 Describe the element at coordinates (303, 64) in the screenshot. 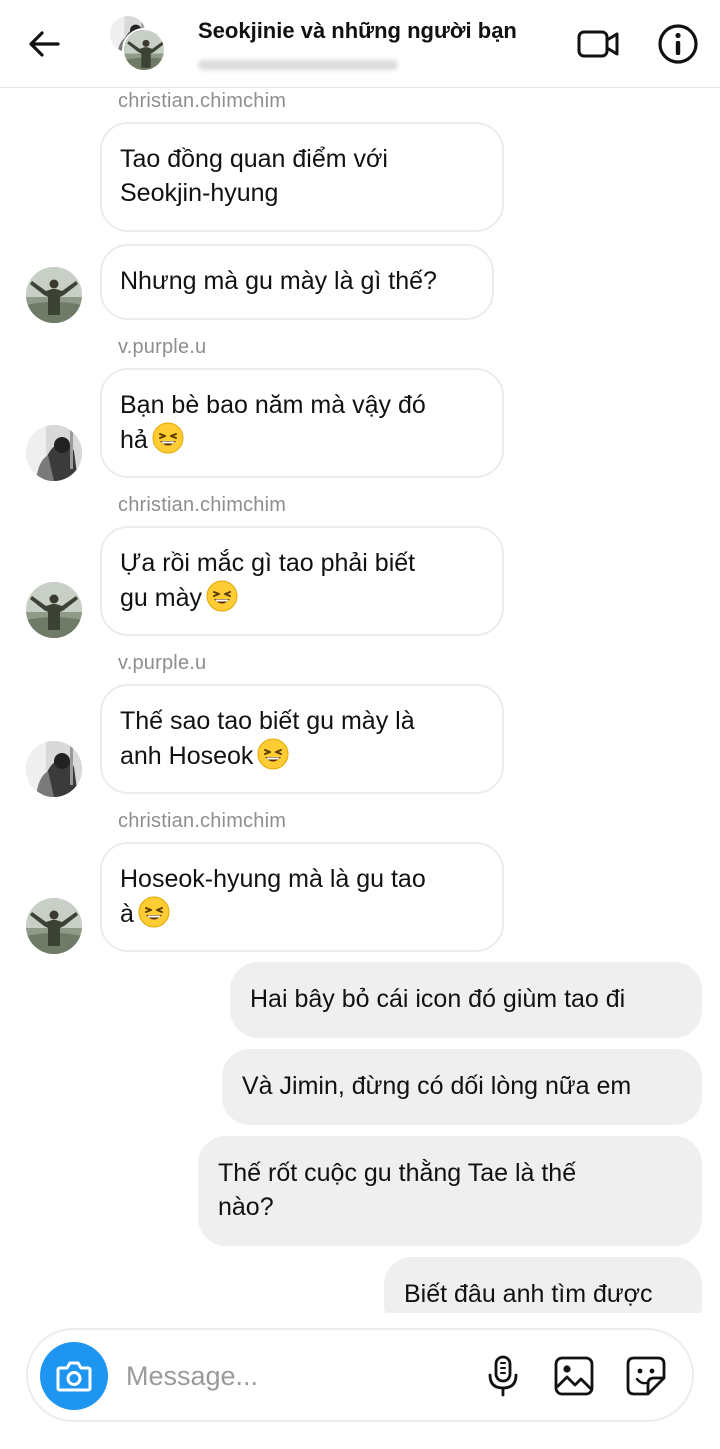

I see `chat-subtitle-blurred` at that location.